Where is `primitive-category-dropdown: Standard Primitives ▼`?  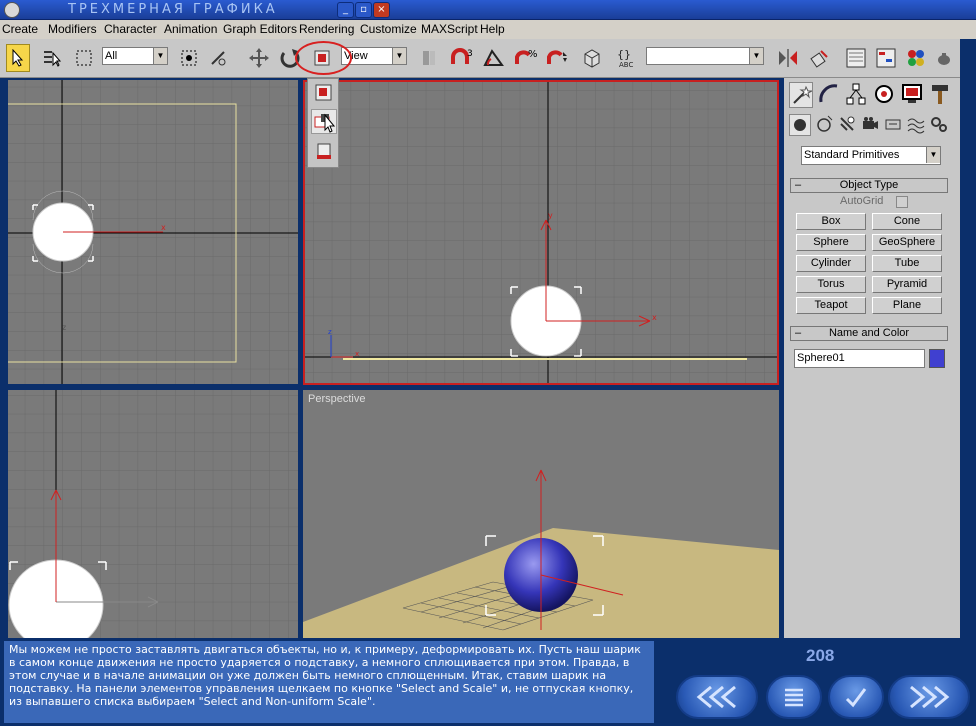 primitive-category-dropdown: Standard Primitives ▼ is located at coordinates (871, 155).